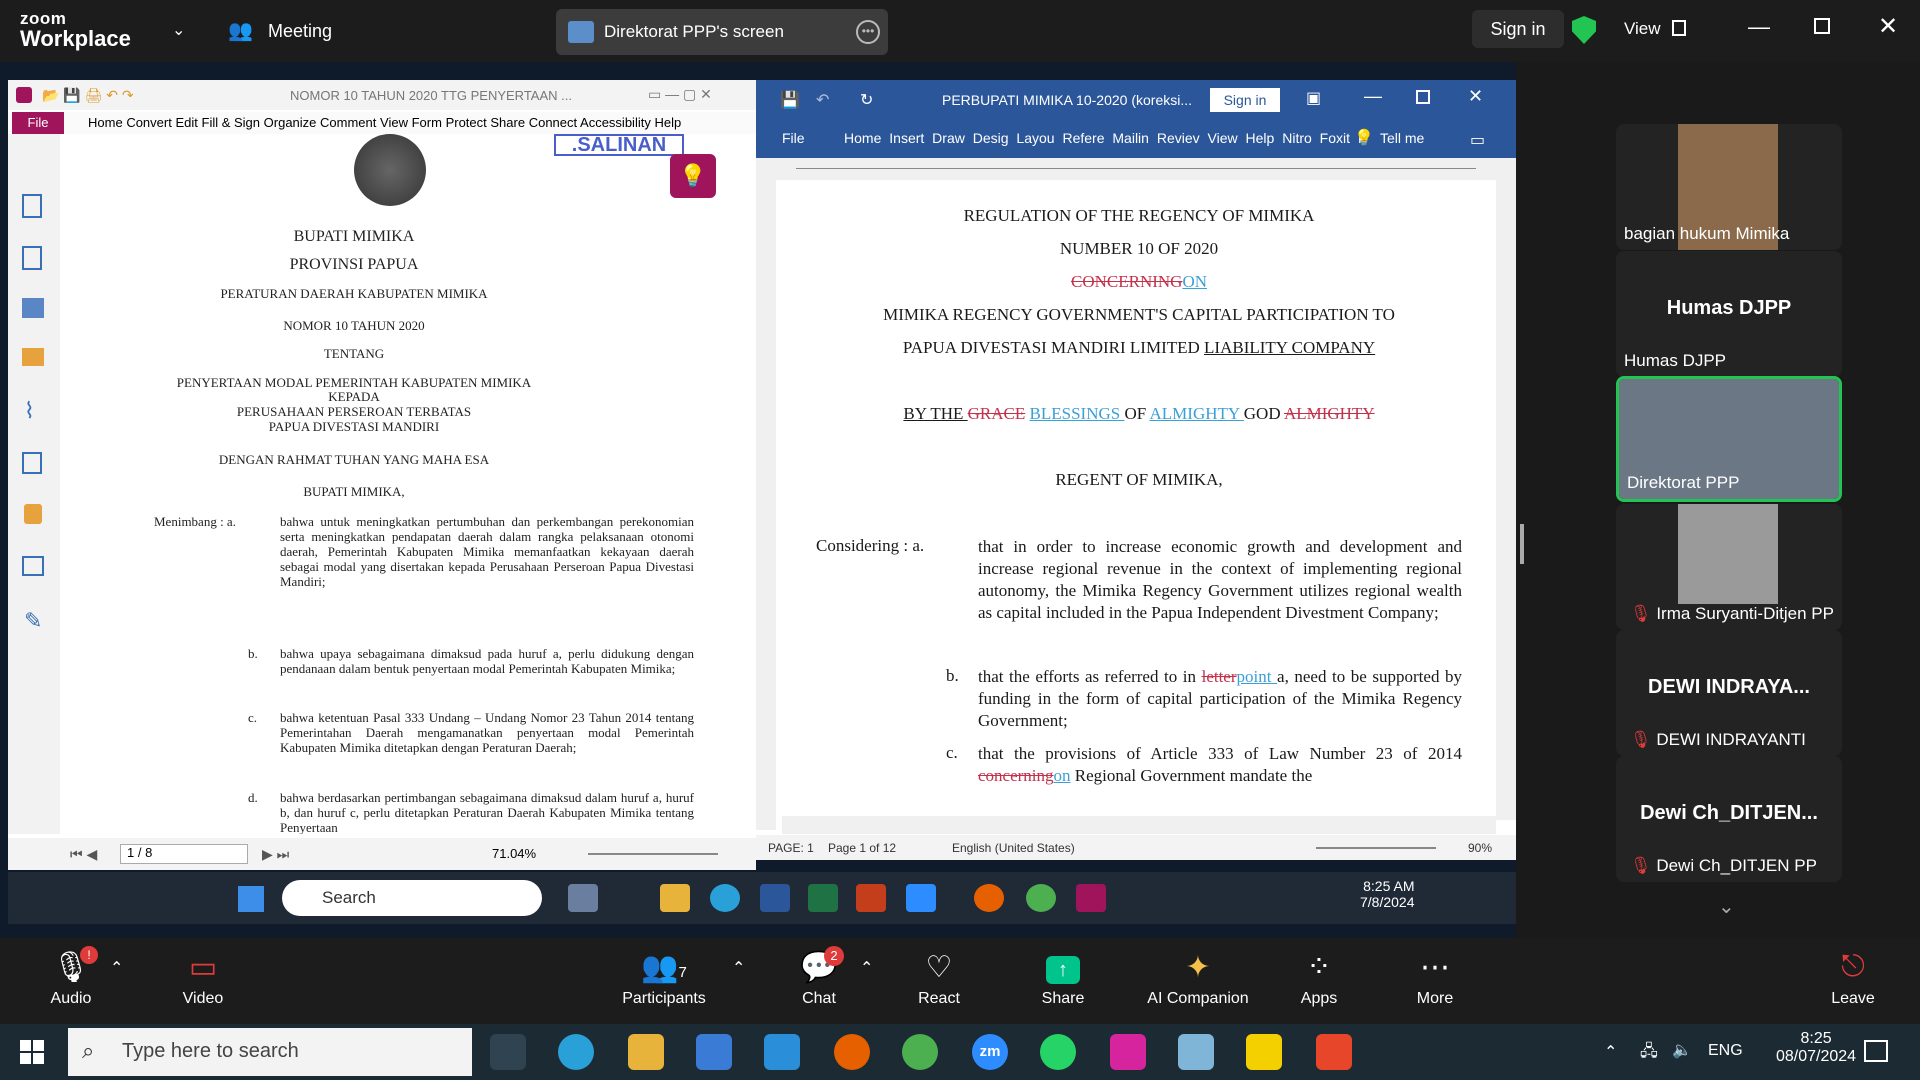 The image size is (1920, 1080). I want to click on tab-design: Desig, so click(991, 138).